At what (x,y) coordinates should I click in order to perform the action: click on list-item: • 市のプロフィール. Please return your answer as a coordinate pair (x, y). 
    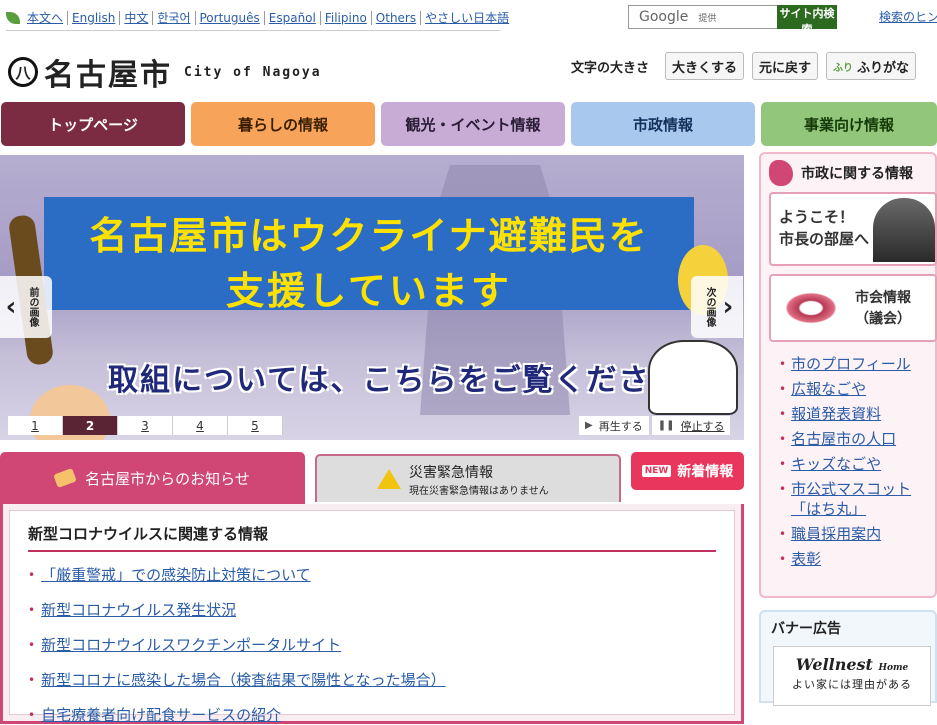
    Looking at the image, I should click on (845, 364).